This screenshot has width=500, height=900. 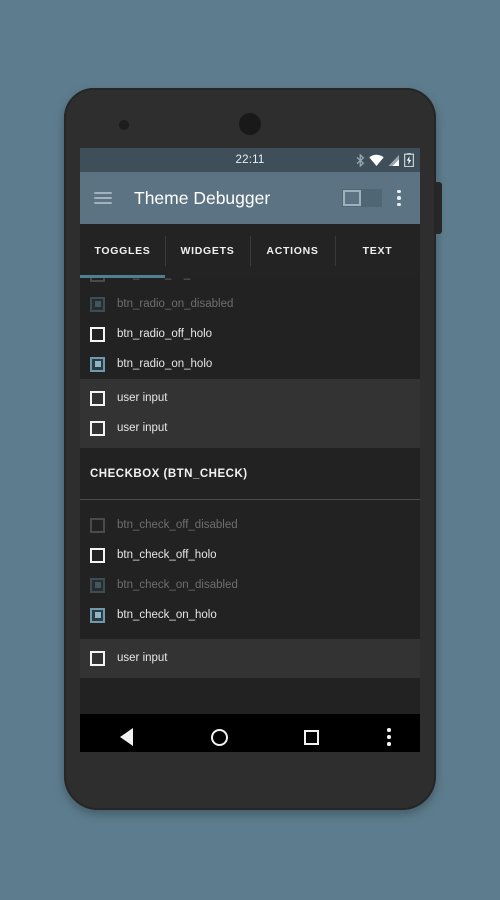 I want to click on hamburger-menu-icon, so click(x=103, y=198).